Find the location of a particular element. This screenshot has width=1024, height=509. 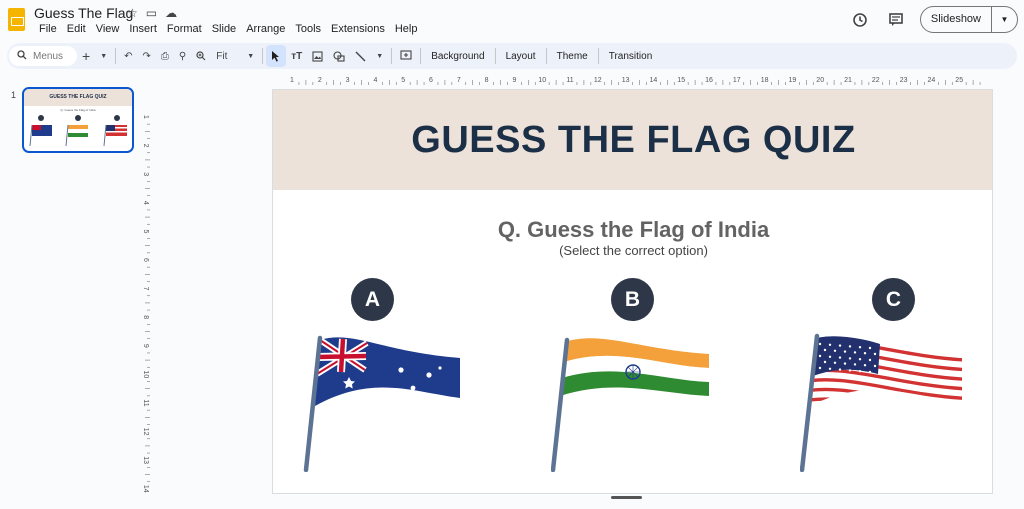

ruler-label: 15 is located at coordinates (681, 80).